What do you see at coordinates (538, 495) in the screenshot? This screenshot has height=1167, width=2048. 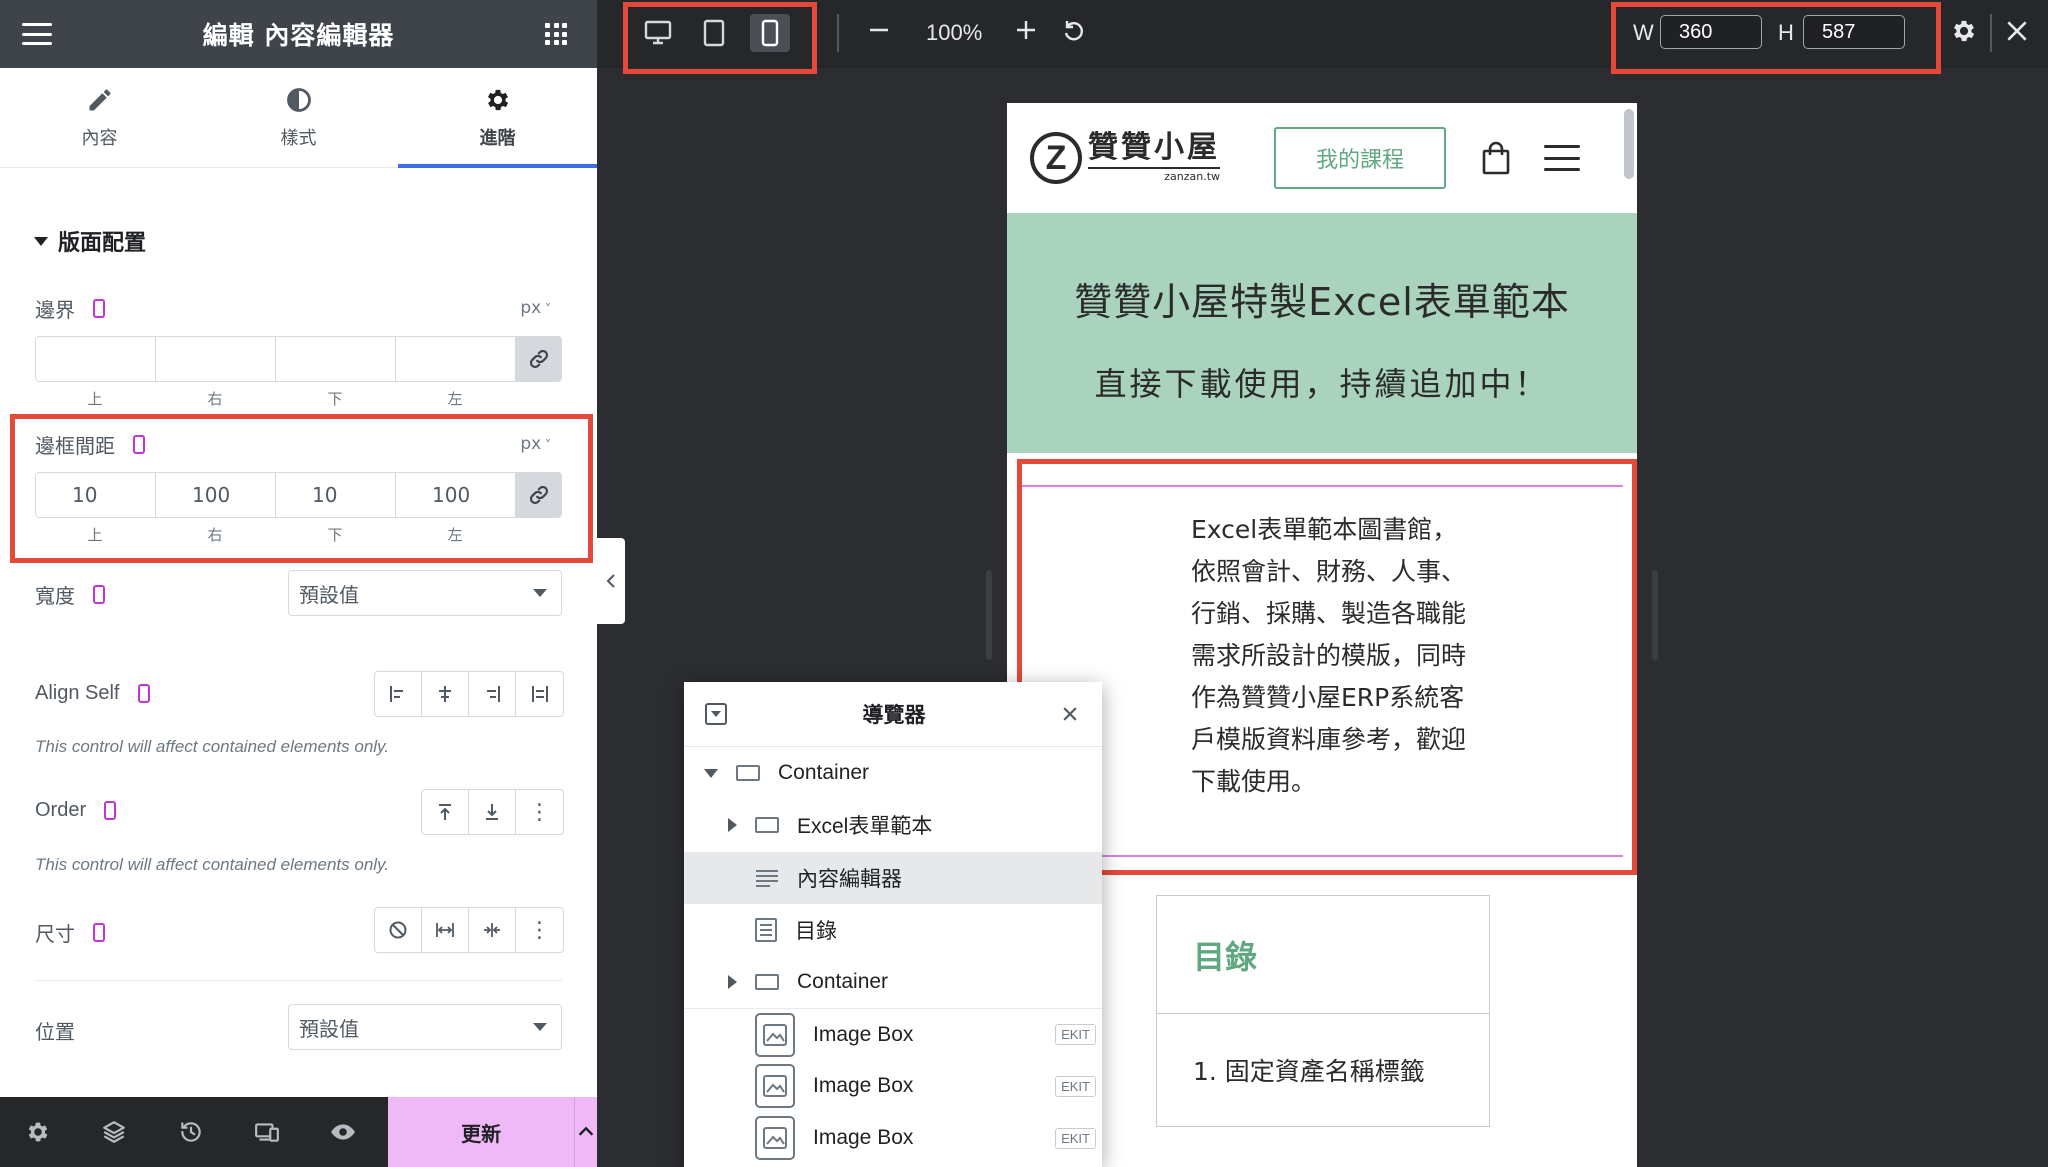 I see `padding-link-button` at bounding box center [538, 495].